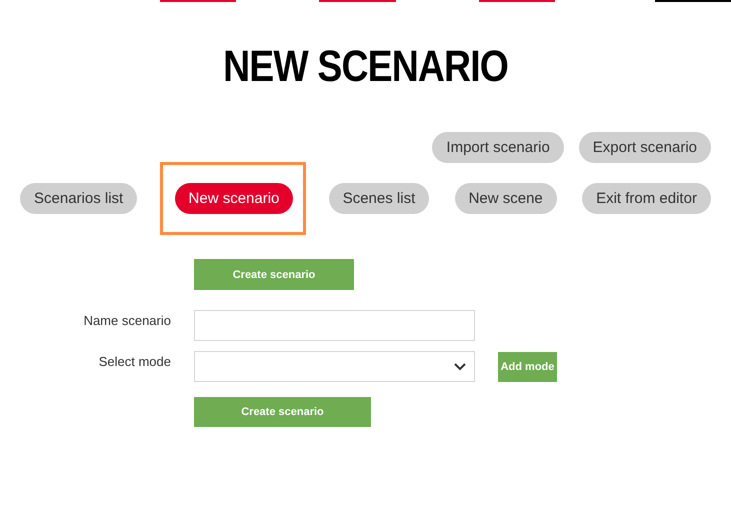  What do you see at coordinates (505, 198) in the screenshot?
I see `nav-button: New scene` at bounding box center [505, 198].